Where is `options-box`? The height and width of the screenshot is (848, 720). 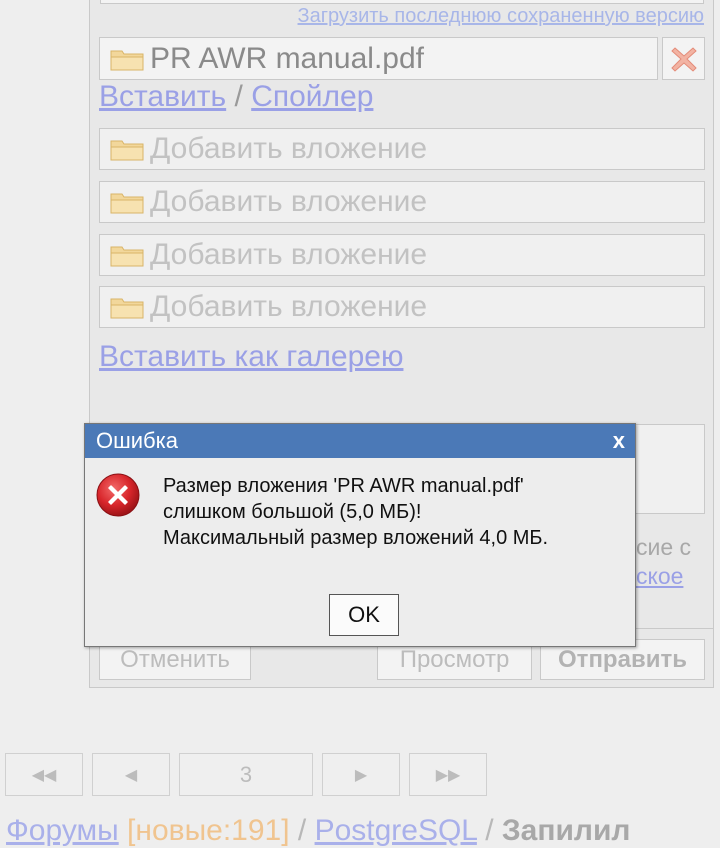
options-box is located at coordinates (669, 469).